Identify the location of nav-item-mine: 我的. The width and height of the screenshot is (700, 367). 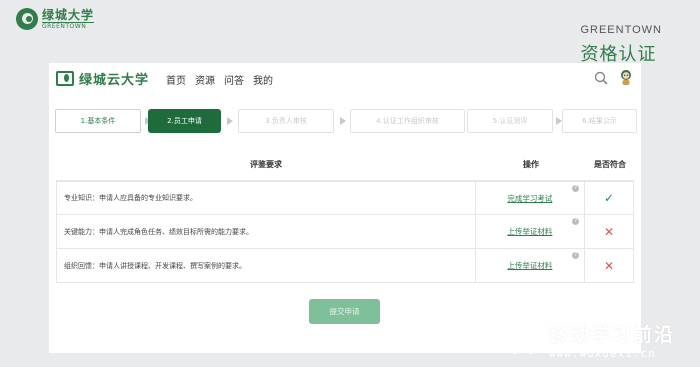
(263, 79).